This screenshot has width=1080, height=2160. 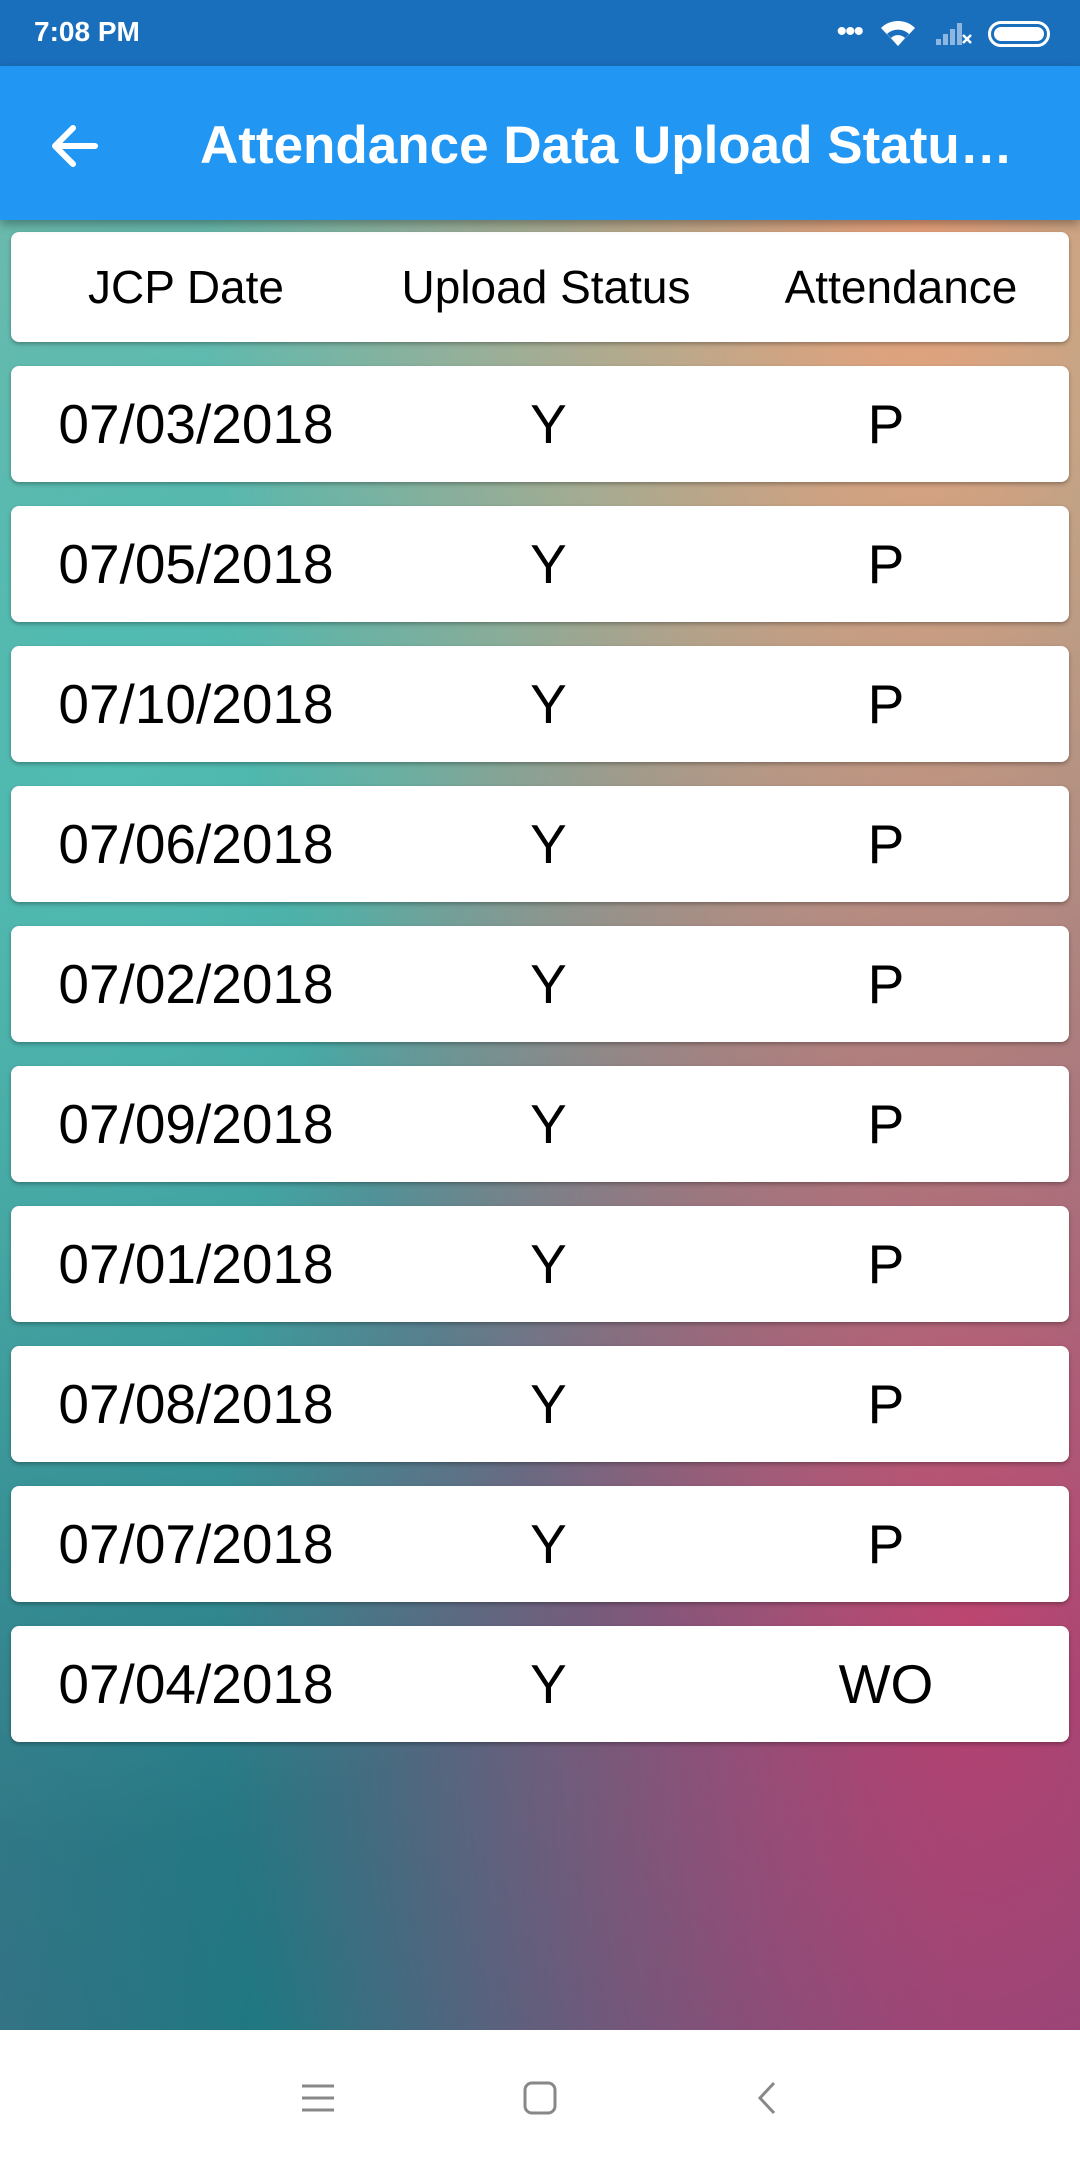 I want to click on nav-back-button, so click(x=767, y=2098).